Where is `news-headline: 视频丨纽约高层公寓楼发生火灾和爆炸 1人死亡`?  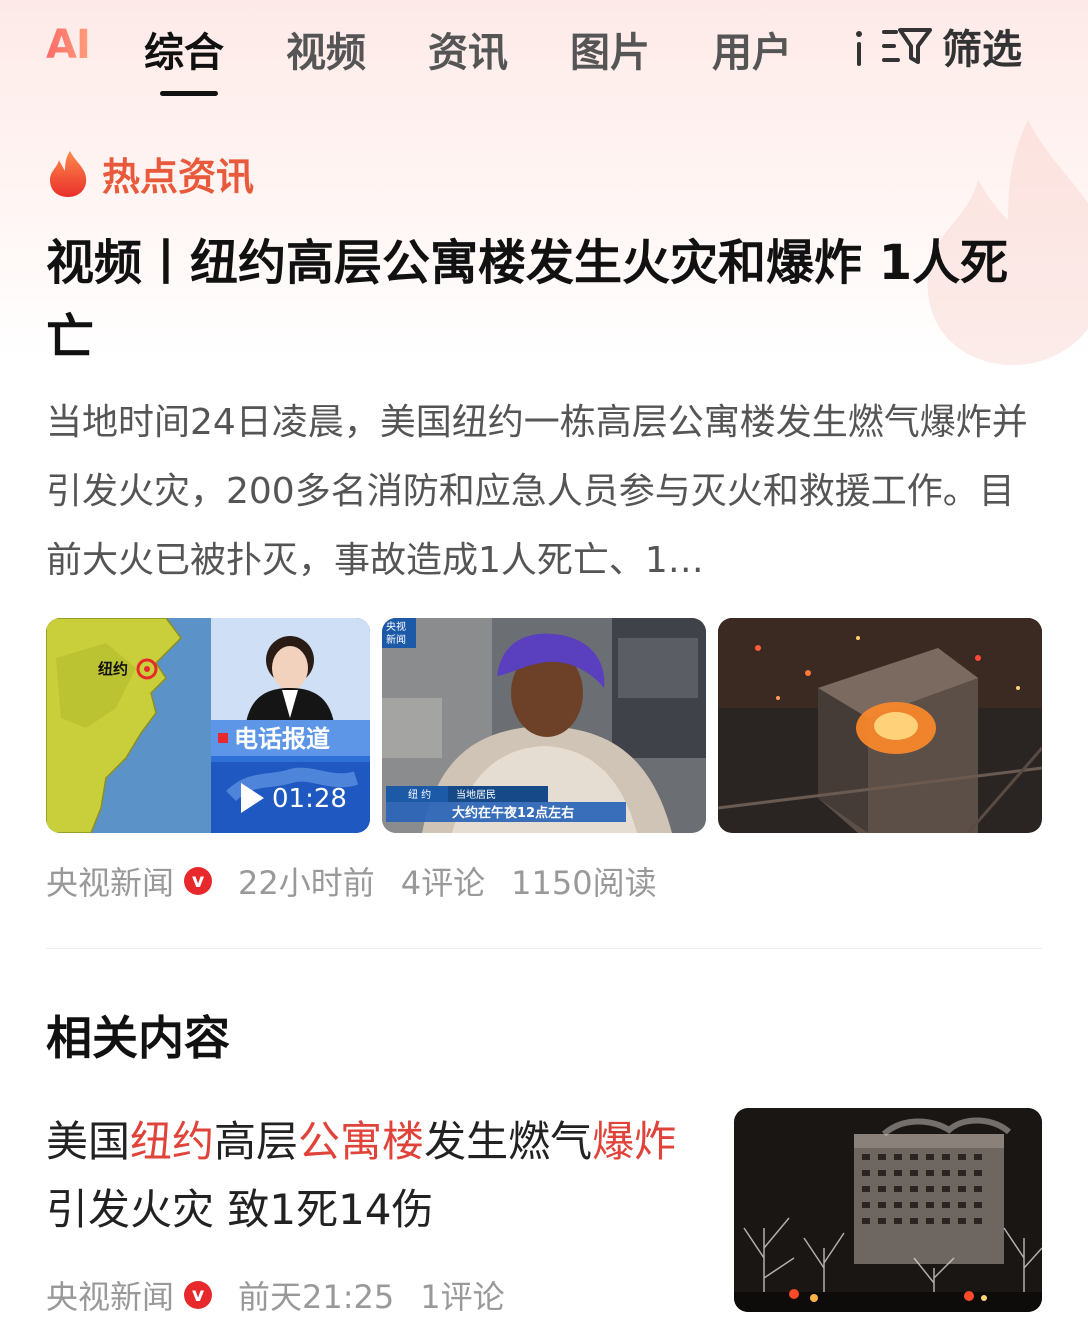
news-headline: 视频丨纽约高层公寓楼发生火灾和爆炸 1人死亡 is located at coordinates (541, 300).